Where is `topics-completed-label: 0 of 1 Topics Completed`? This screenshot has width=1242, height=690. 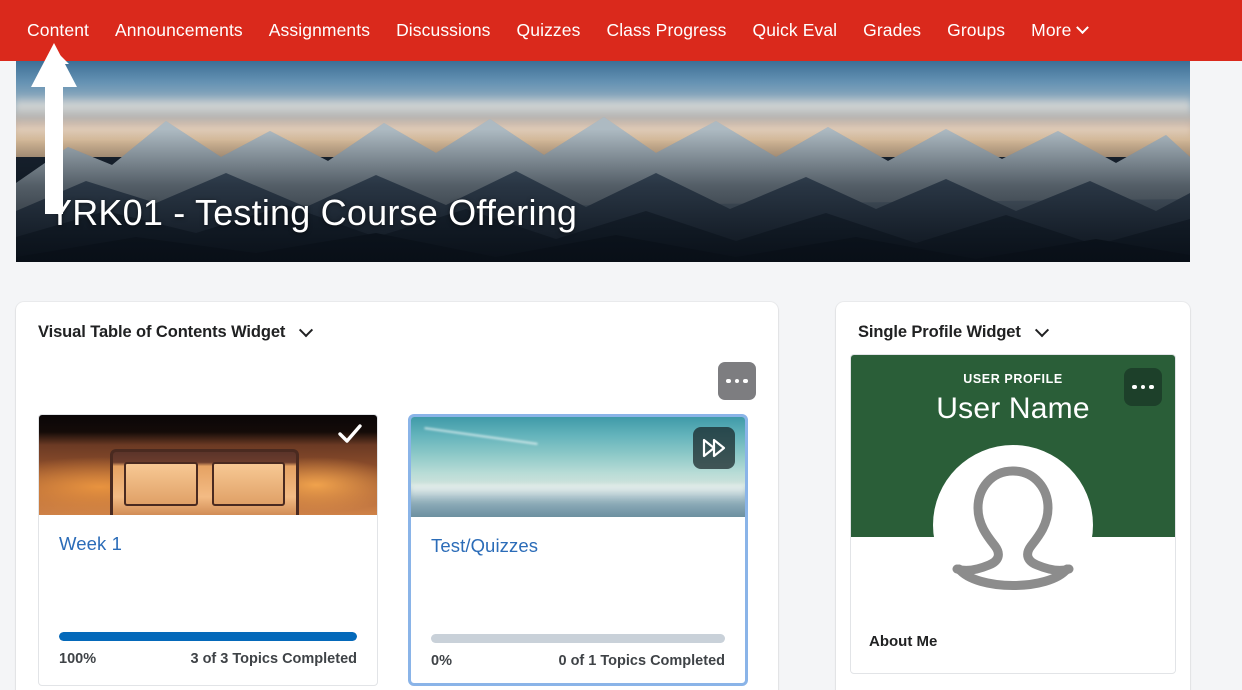
topics-completed-label: 0 of 1 Topics Completed is located at coordinates (641, 661).